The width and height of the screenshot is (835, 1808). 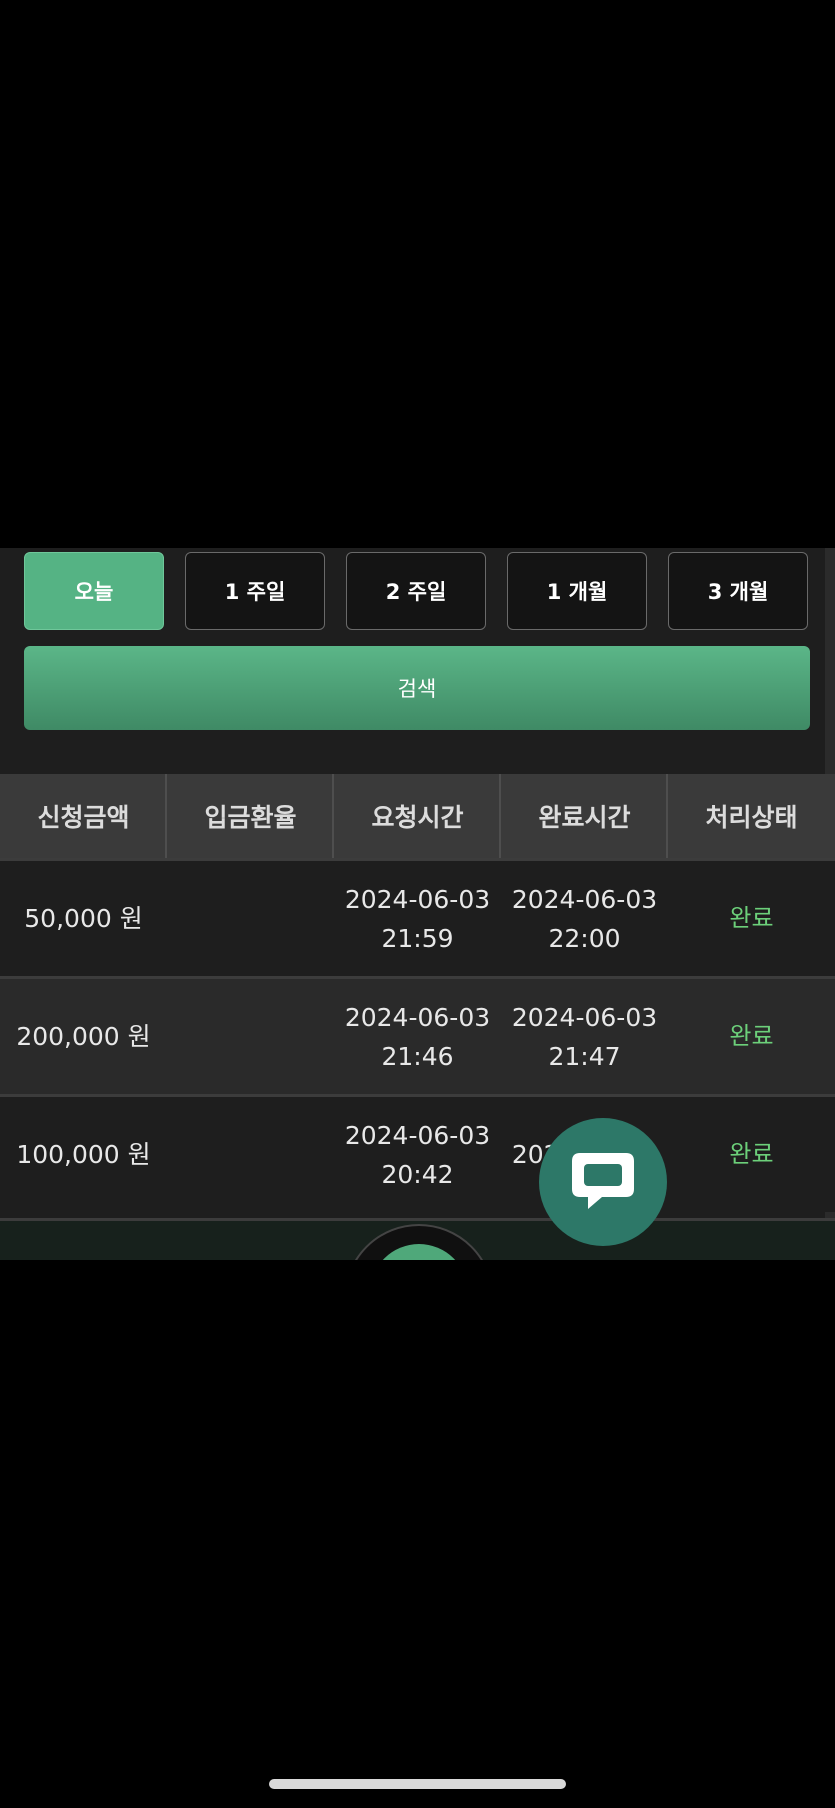 I want to click on cell-request-time: 2024-06-03 21:46, so click(x=417, y=1036).